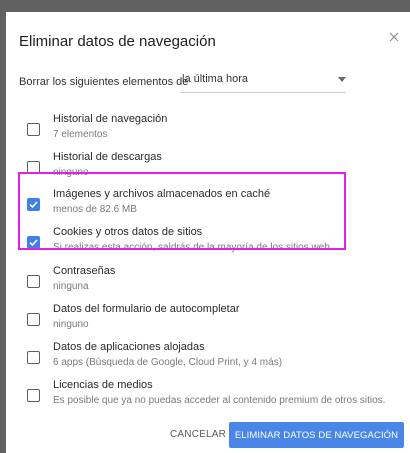 The image size is (410, 453). Describe the element at coordinates (84, 271) in the screenshot. I see `item-title: Contraseñas` at that location.